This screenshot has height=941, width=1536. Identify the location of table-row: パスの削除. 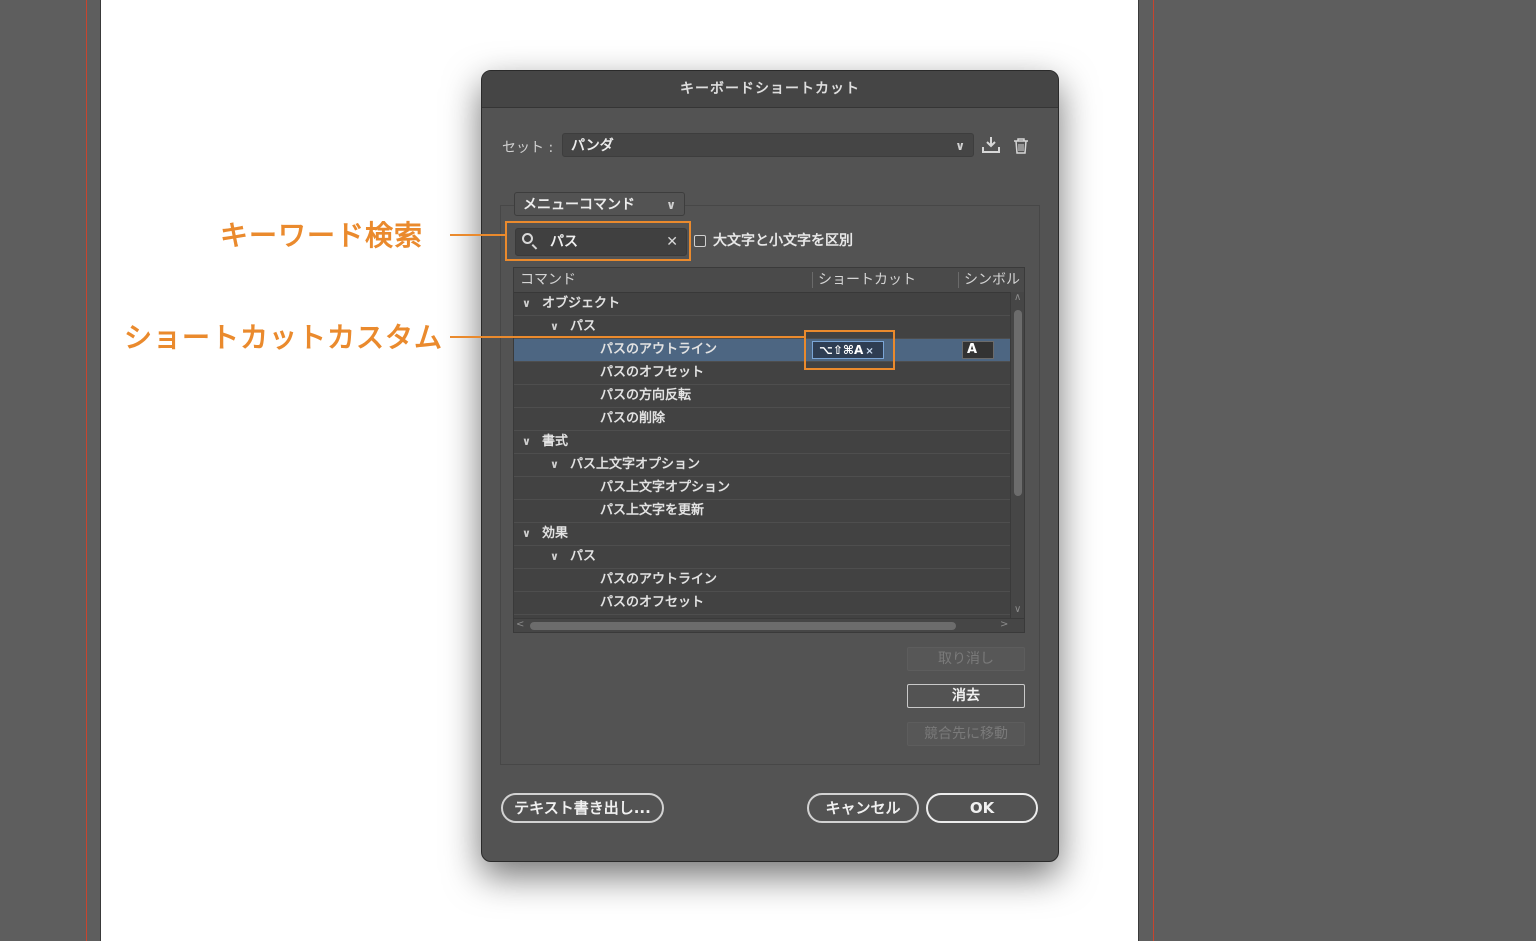
(762, 419).